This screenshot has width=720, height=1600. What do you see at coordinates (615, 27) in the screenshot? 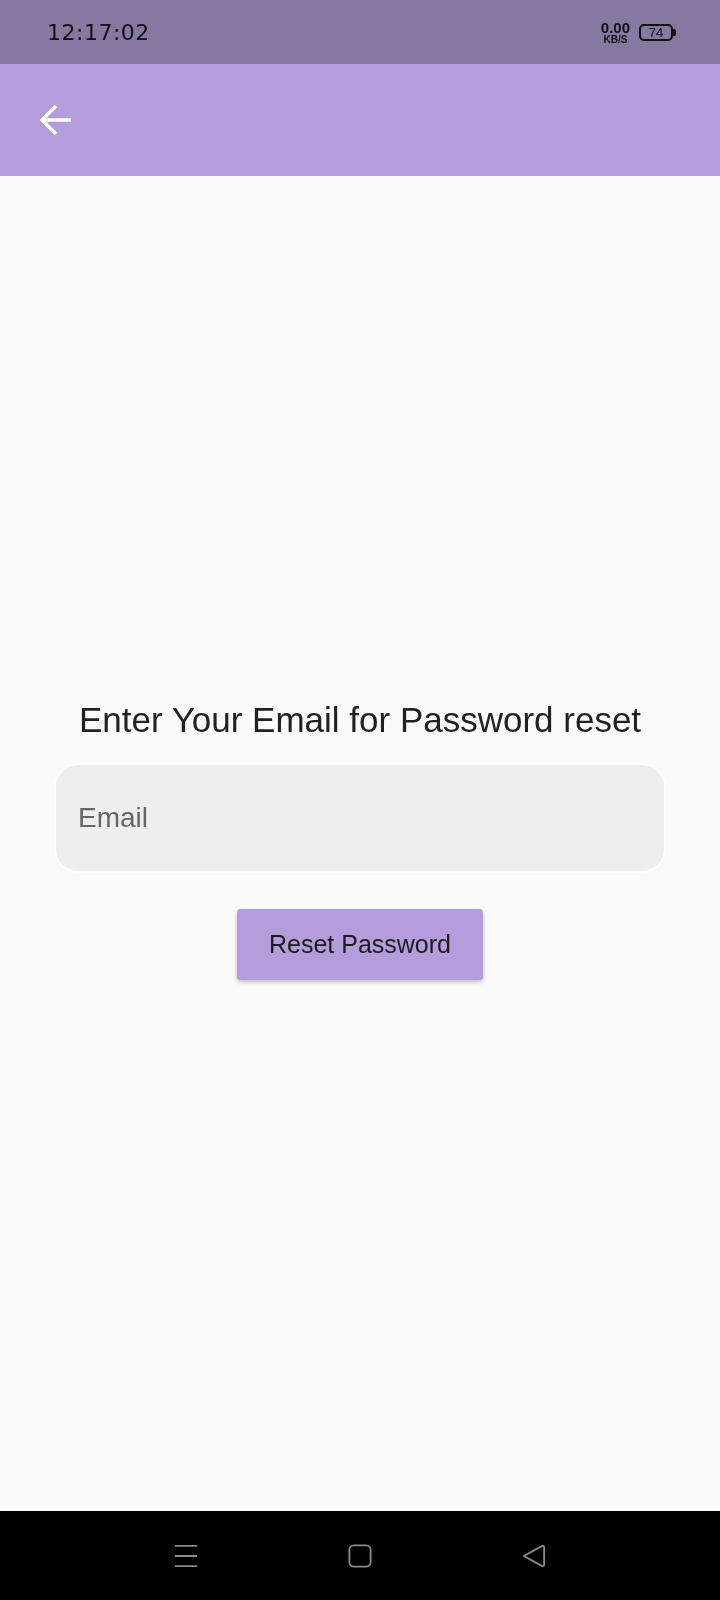
I see `net-speed-value: 0.00` at bounding box center [615, 27].